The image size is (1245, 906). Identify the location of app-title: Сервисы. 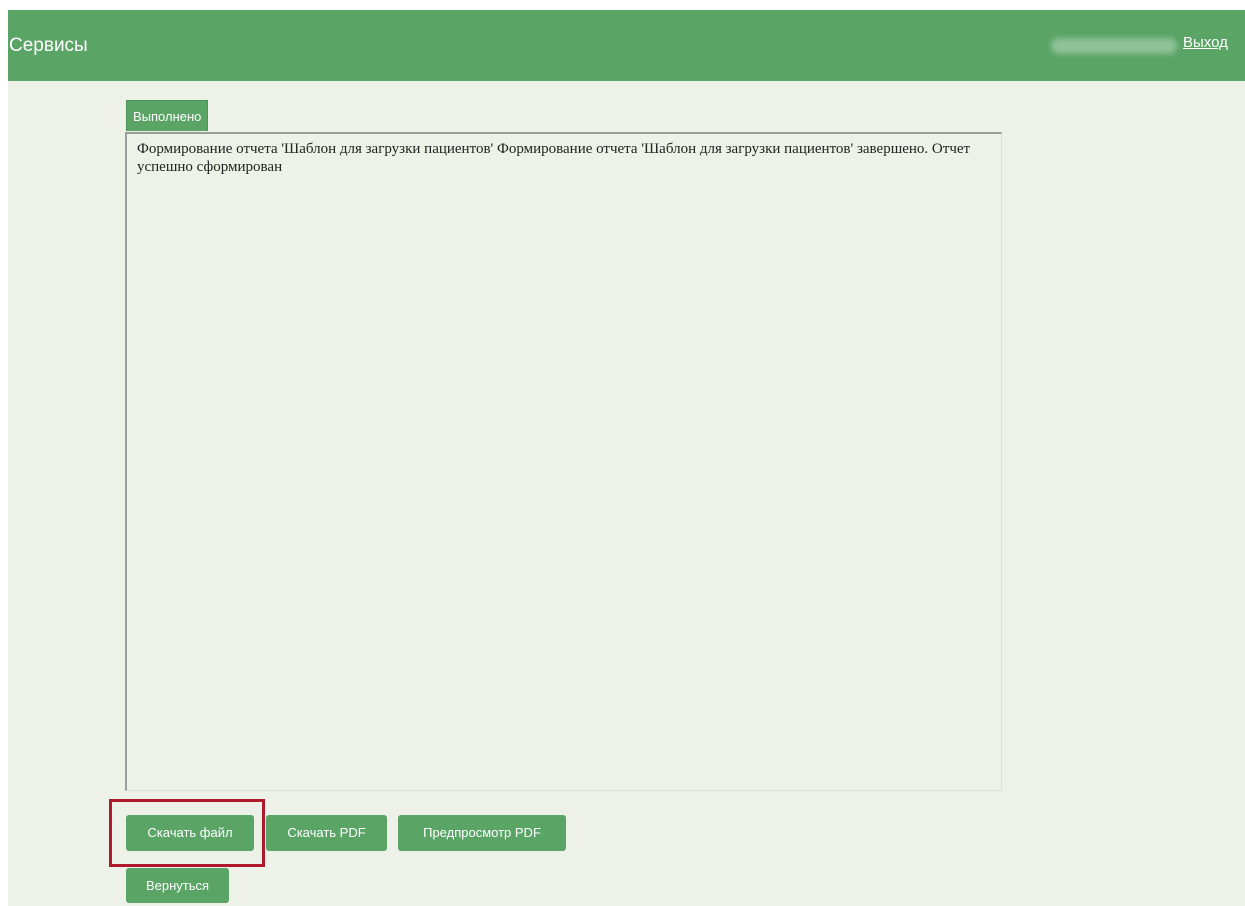
(48, 45).